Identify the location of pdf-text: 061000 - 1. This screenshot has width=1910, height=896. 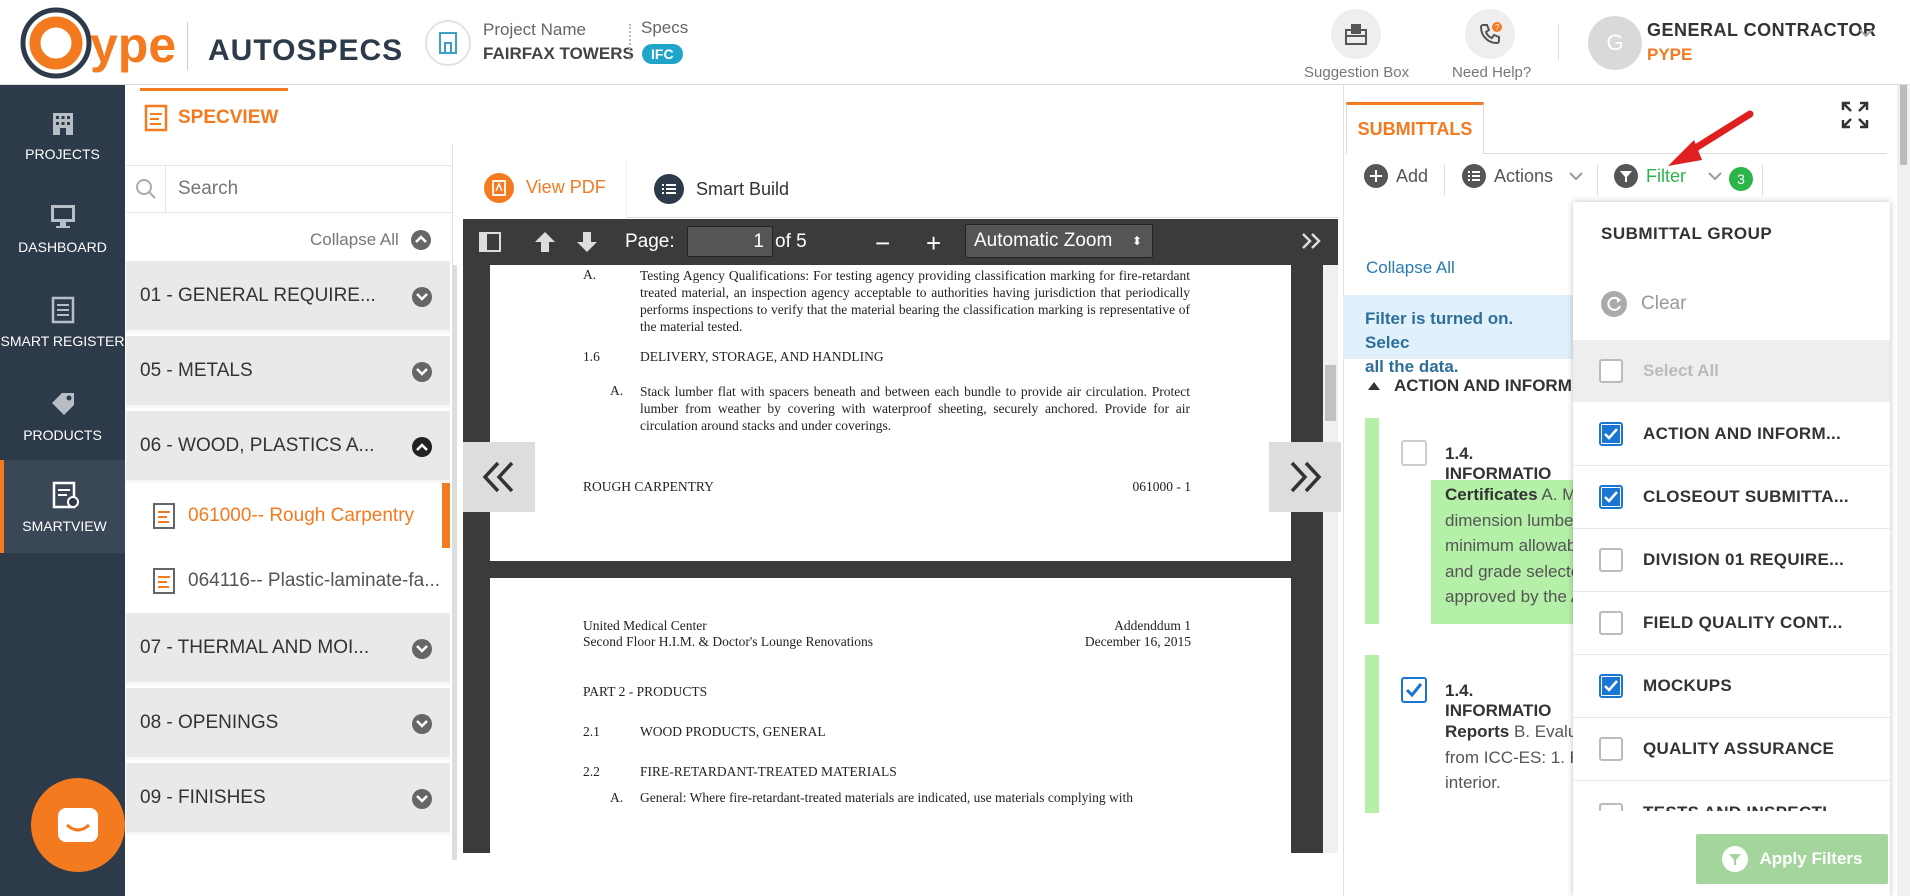
(1162, 486).